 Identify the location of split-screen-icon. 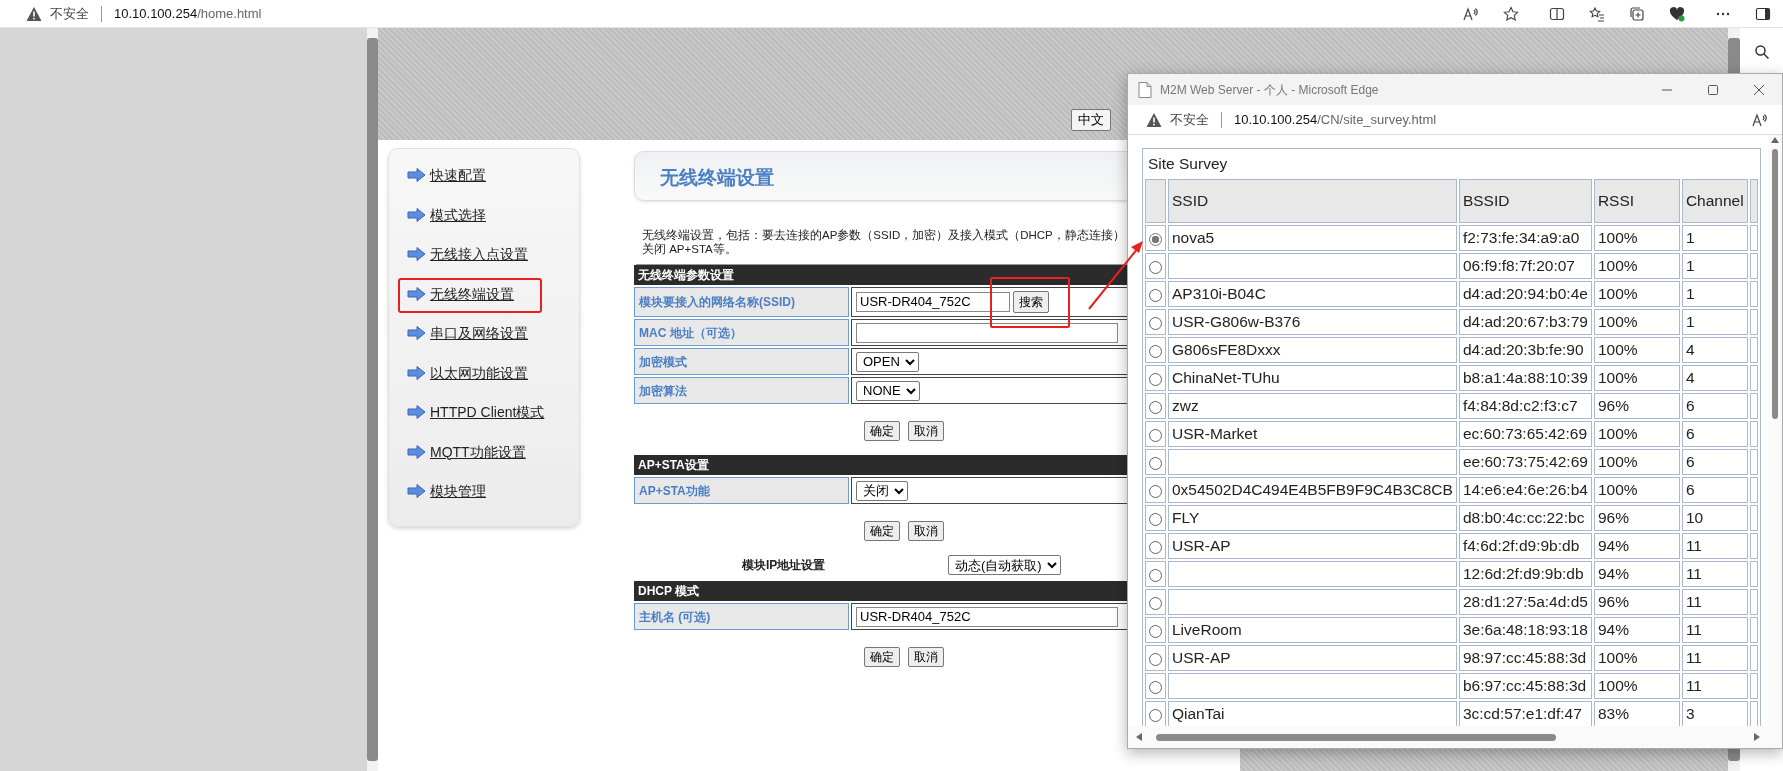
(1557, 13).